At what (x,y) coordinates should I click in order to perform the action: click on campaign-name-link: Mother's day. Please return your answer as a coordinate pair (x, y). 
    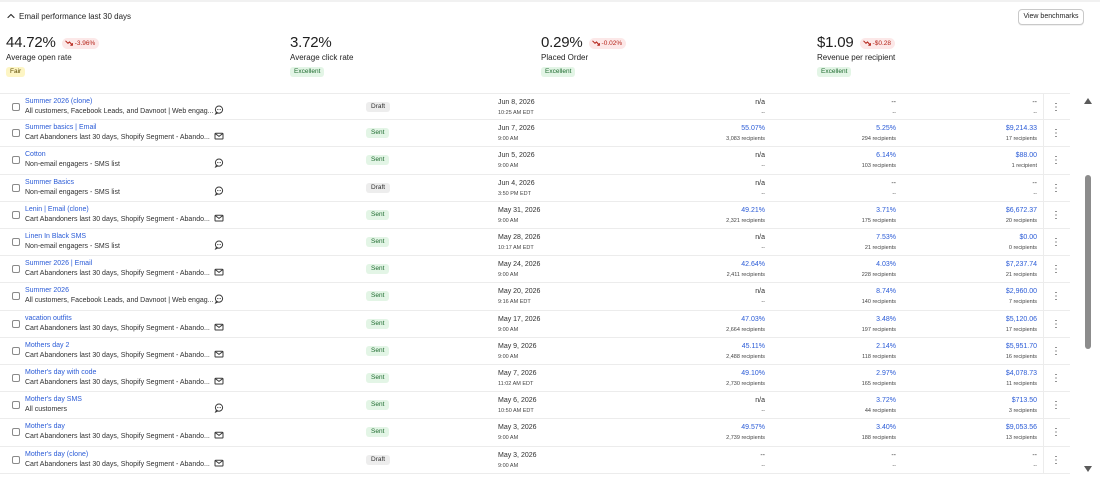
    Looking at the image, I should click on (45, 426).